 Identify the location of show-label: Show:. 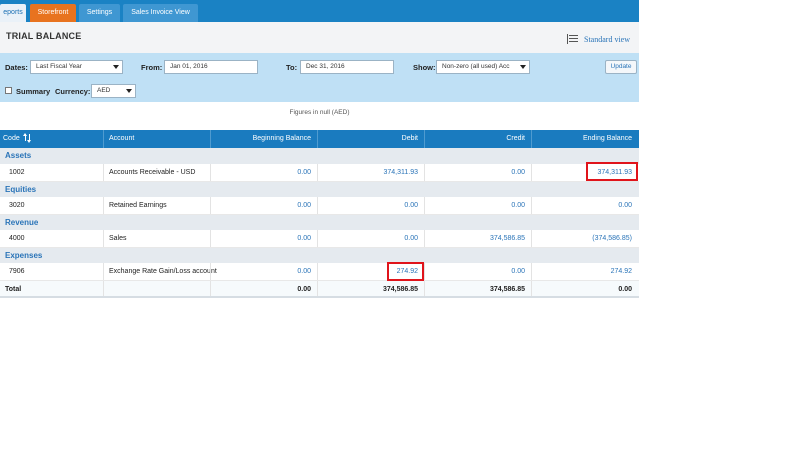
(424, 67).